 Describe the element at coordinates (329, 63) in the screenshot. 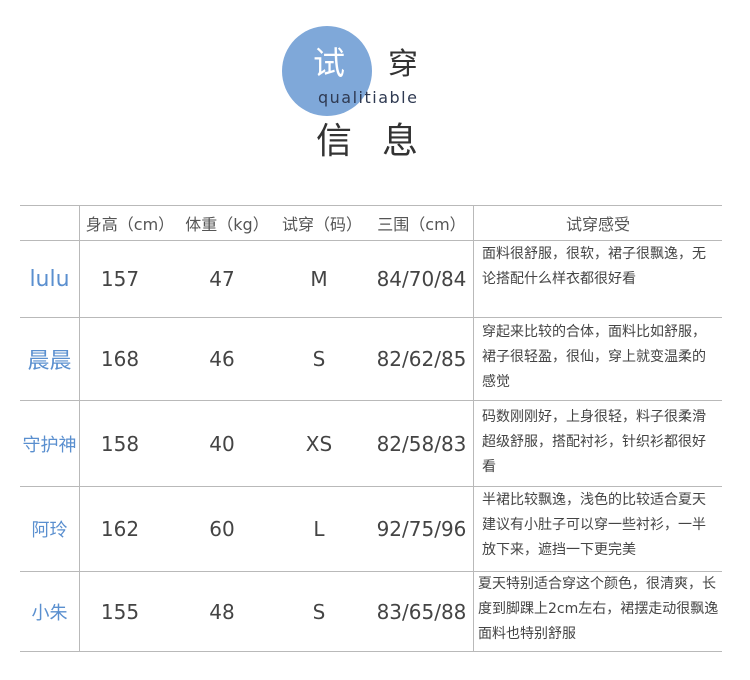

I see `title-try-char: 试` at that location.